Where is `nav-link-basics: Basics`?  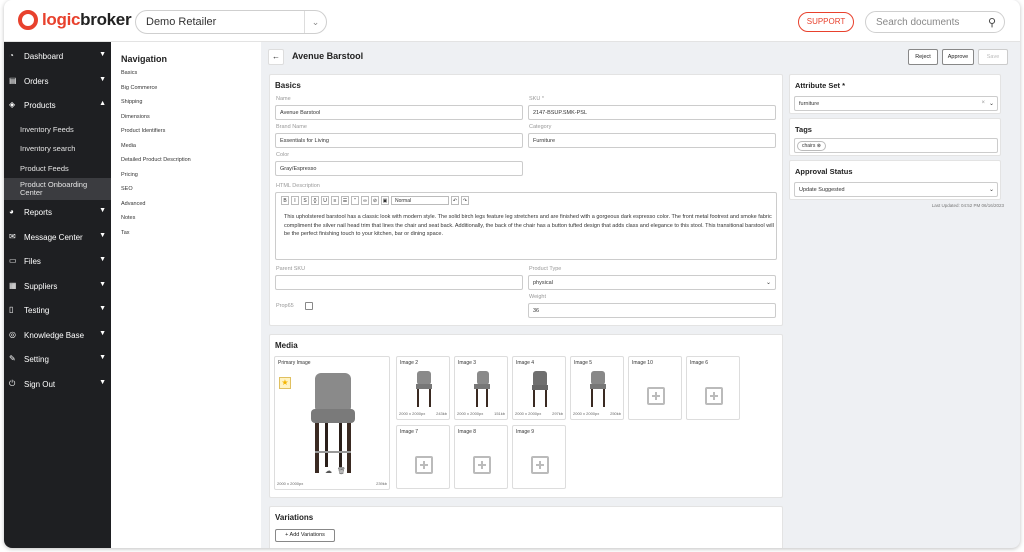
nav-link-basics: Basics is located at coordinates (186, 77).